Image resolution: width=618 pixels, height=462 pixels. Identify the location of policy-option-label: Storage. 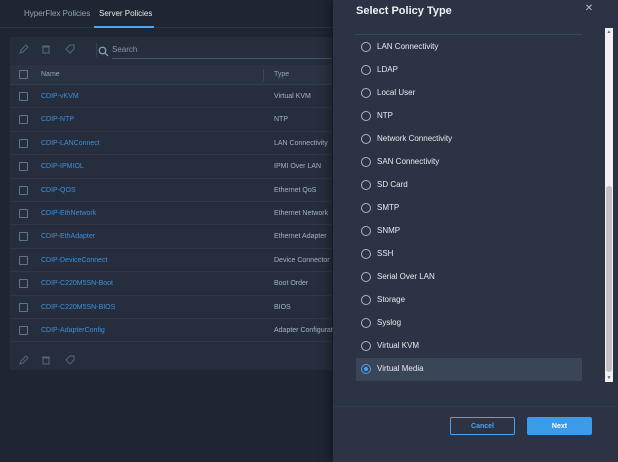
(391, 299).